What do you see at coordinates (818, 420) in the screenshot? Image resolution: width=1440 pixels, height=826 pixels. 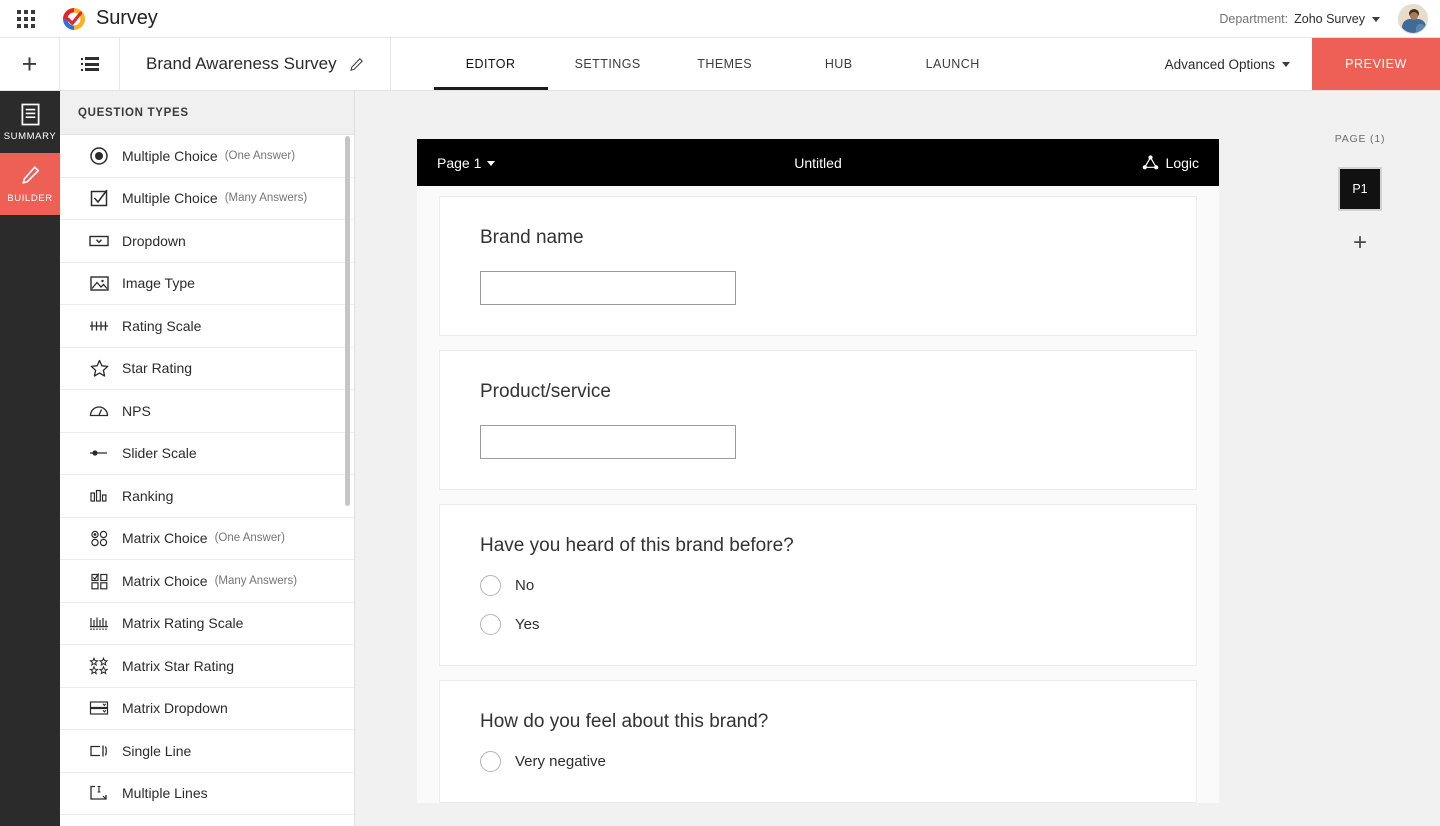 I see `question-card: Product/service` at bounding box center [818, 420].